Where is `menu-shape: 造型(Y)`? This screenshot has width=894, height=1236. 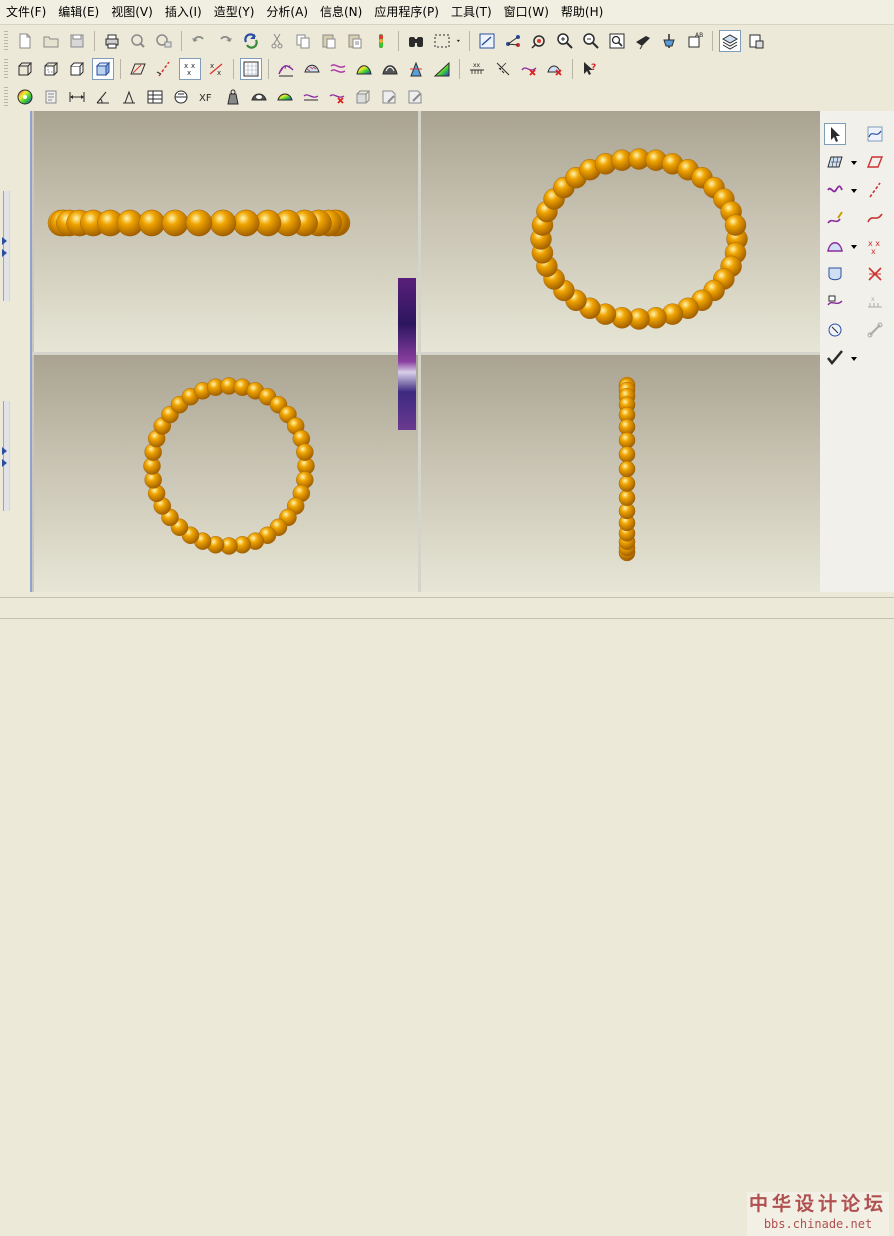
menu-shape: 造型(Y) is located at coordinates (234, 12).